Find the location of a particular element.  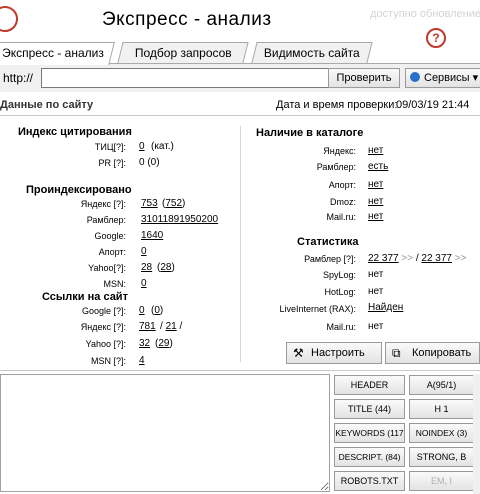

scrollbar-edge is located at coordinates (476, 434).